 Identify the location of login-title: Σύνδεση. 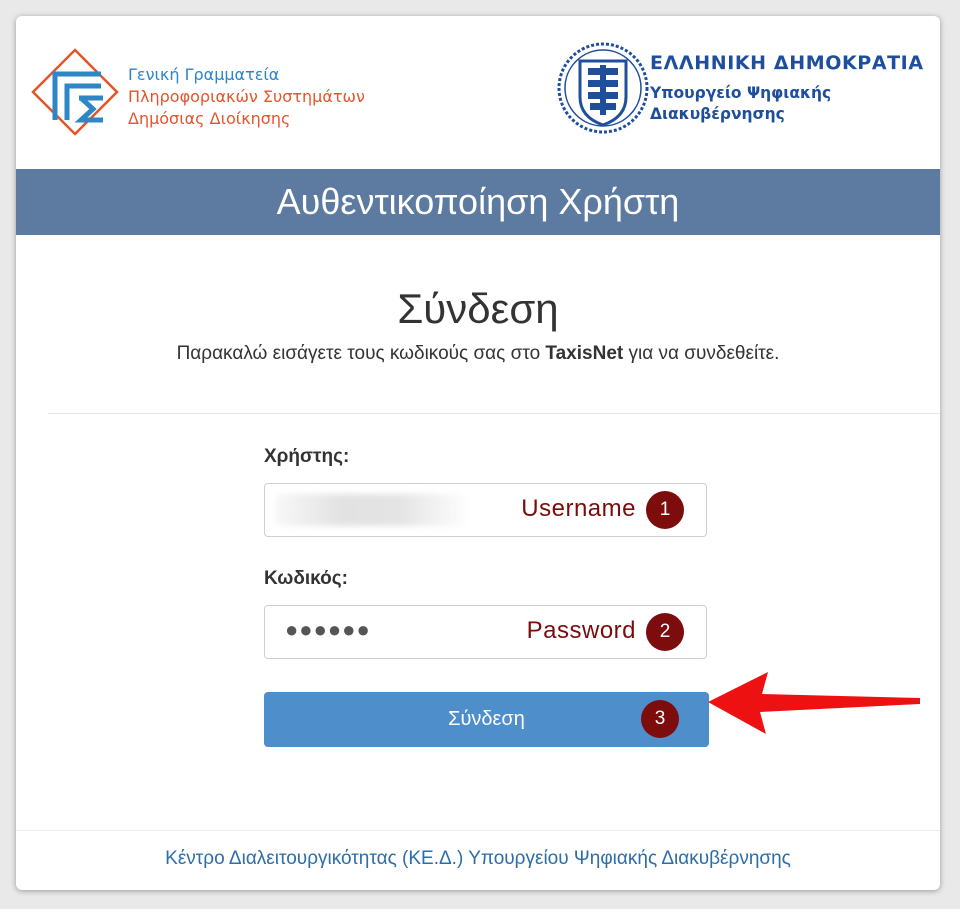
(478, 308).